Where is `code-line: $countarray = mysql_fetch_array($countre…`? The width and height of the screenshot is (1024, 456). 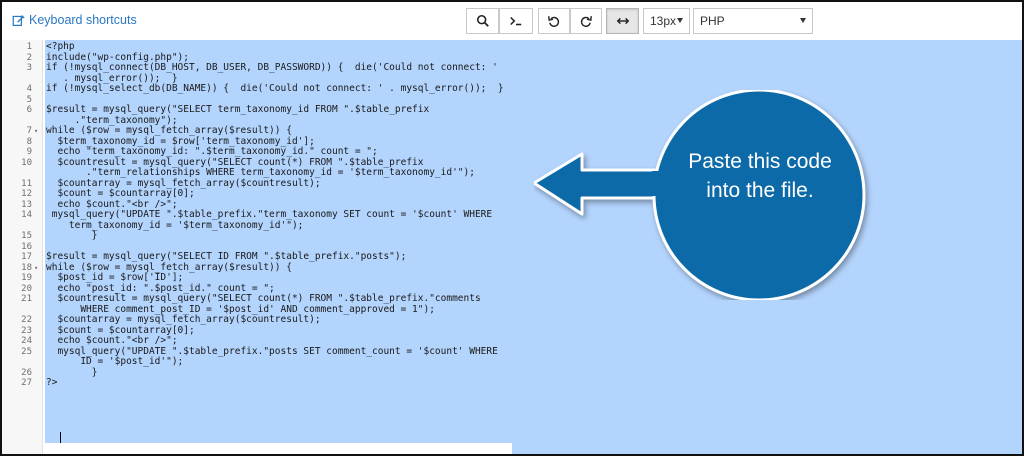 code-line: $countarray = mysql_fetch_array($countre… is located at coordinates (183, 320).